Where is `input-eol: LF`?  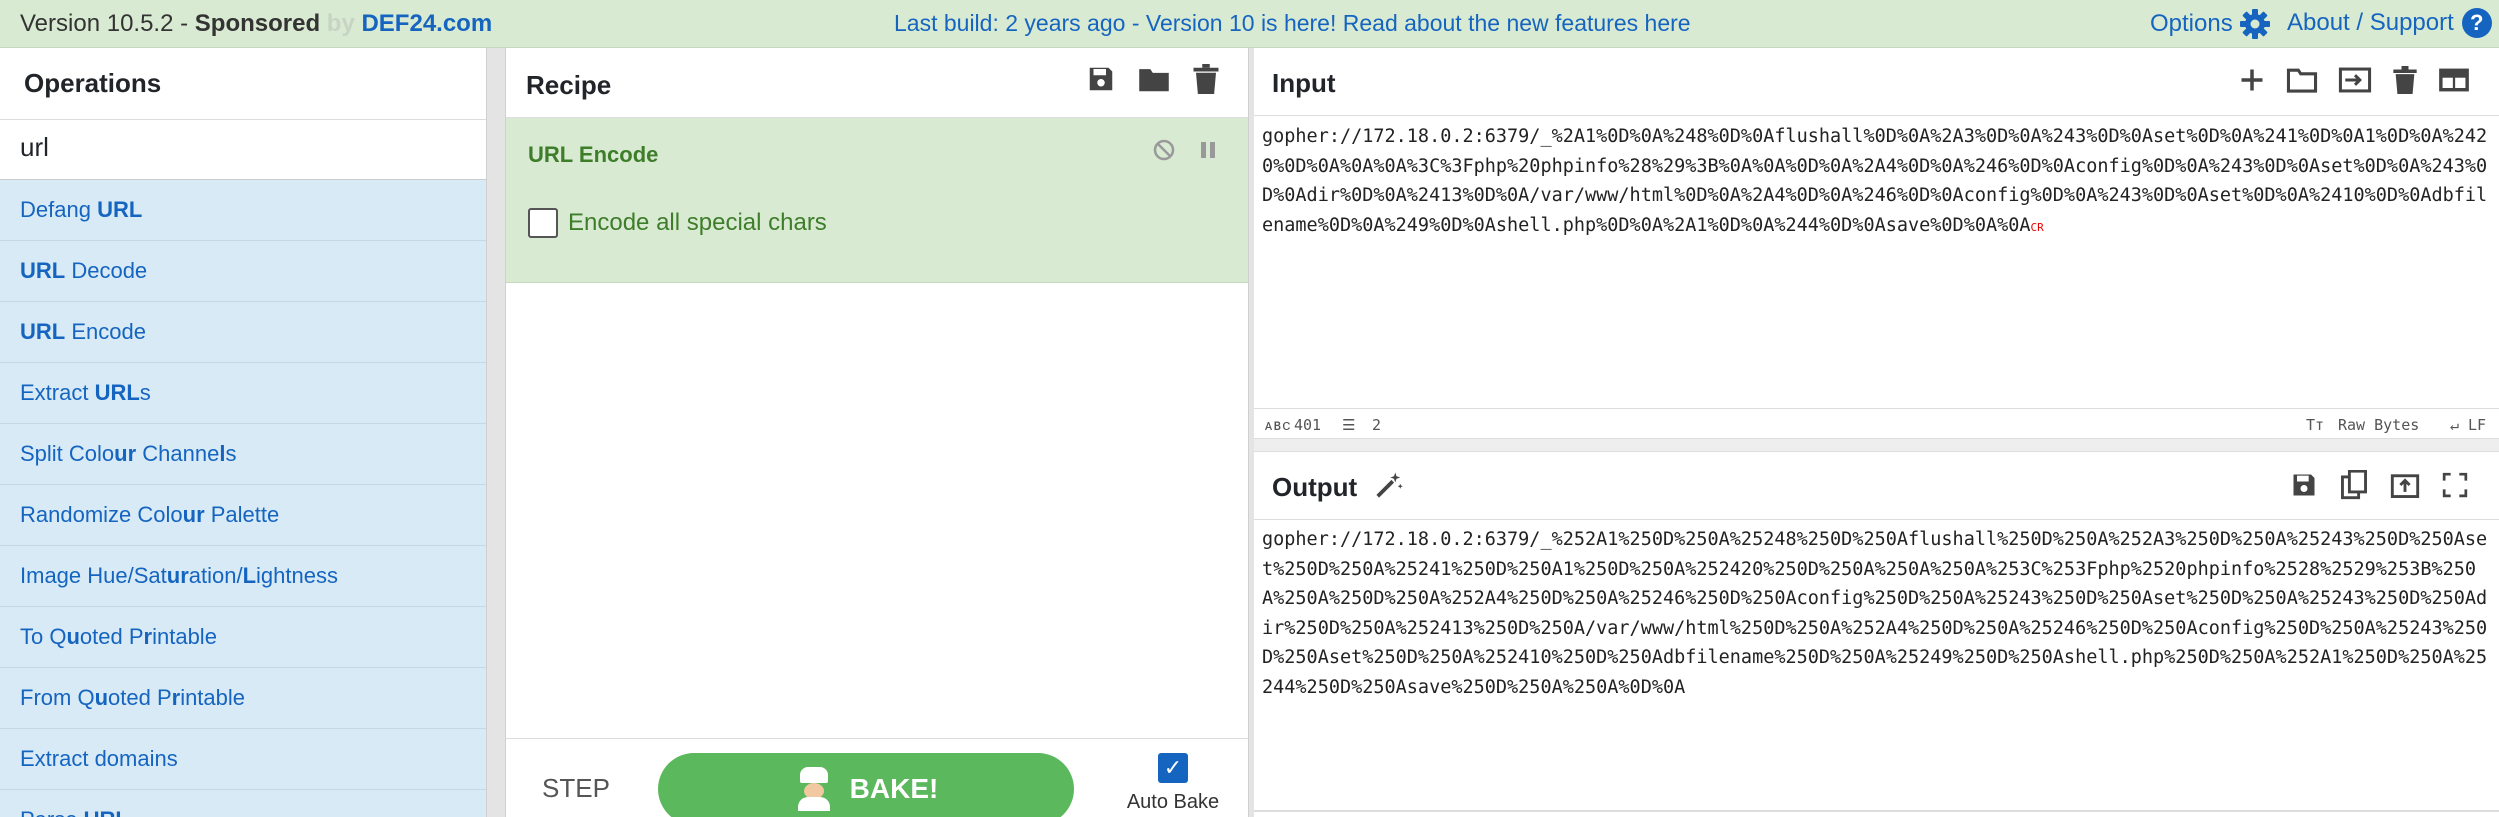
input-eol: LF is located at coordinates (2477, 425).